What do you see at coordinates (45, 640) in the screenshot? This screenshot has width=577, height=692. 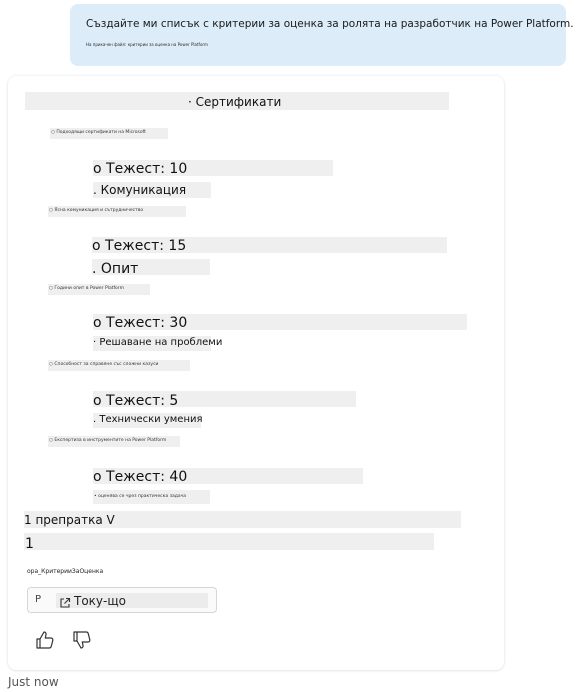 I see `thumbs-up-icon` at bounding box center [45, 640].